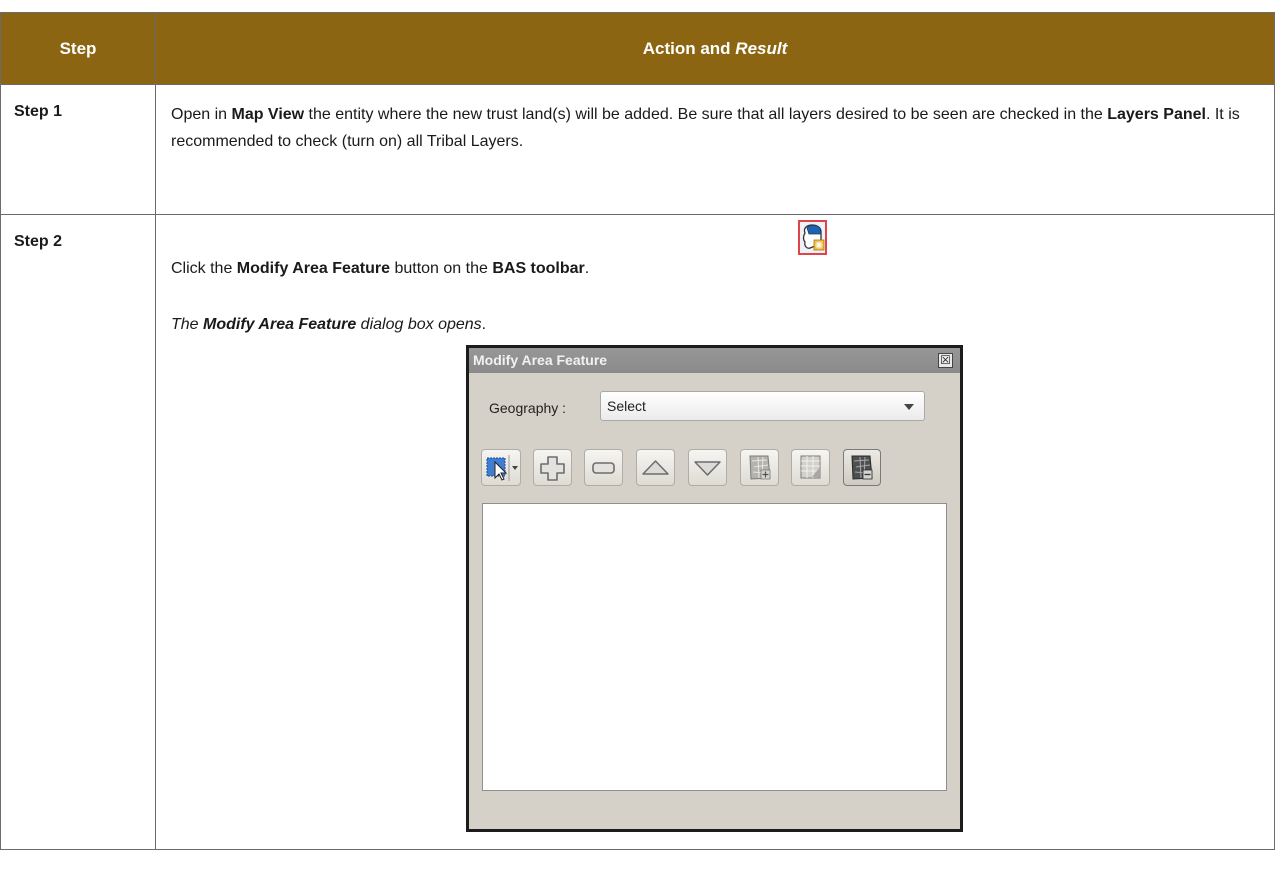  Describe the element at coordinates (761, 48) in the screenshot. I see `result-header-label: Result` at that location.